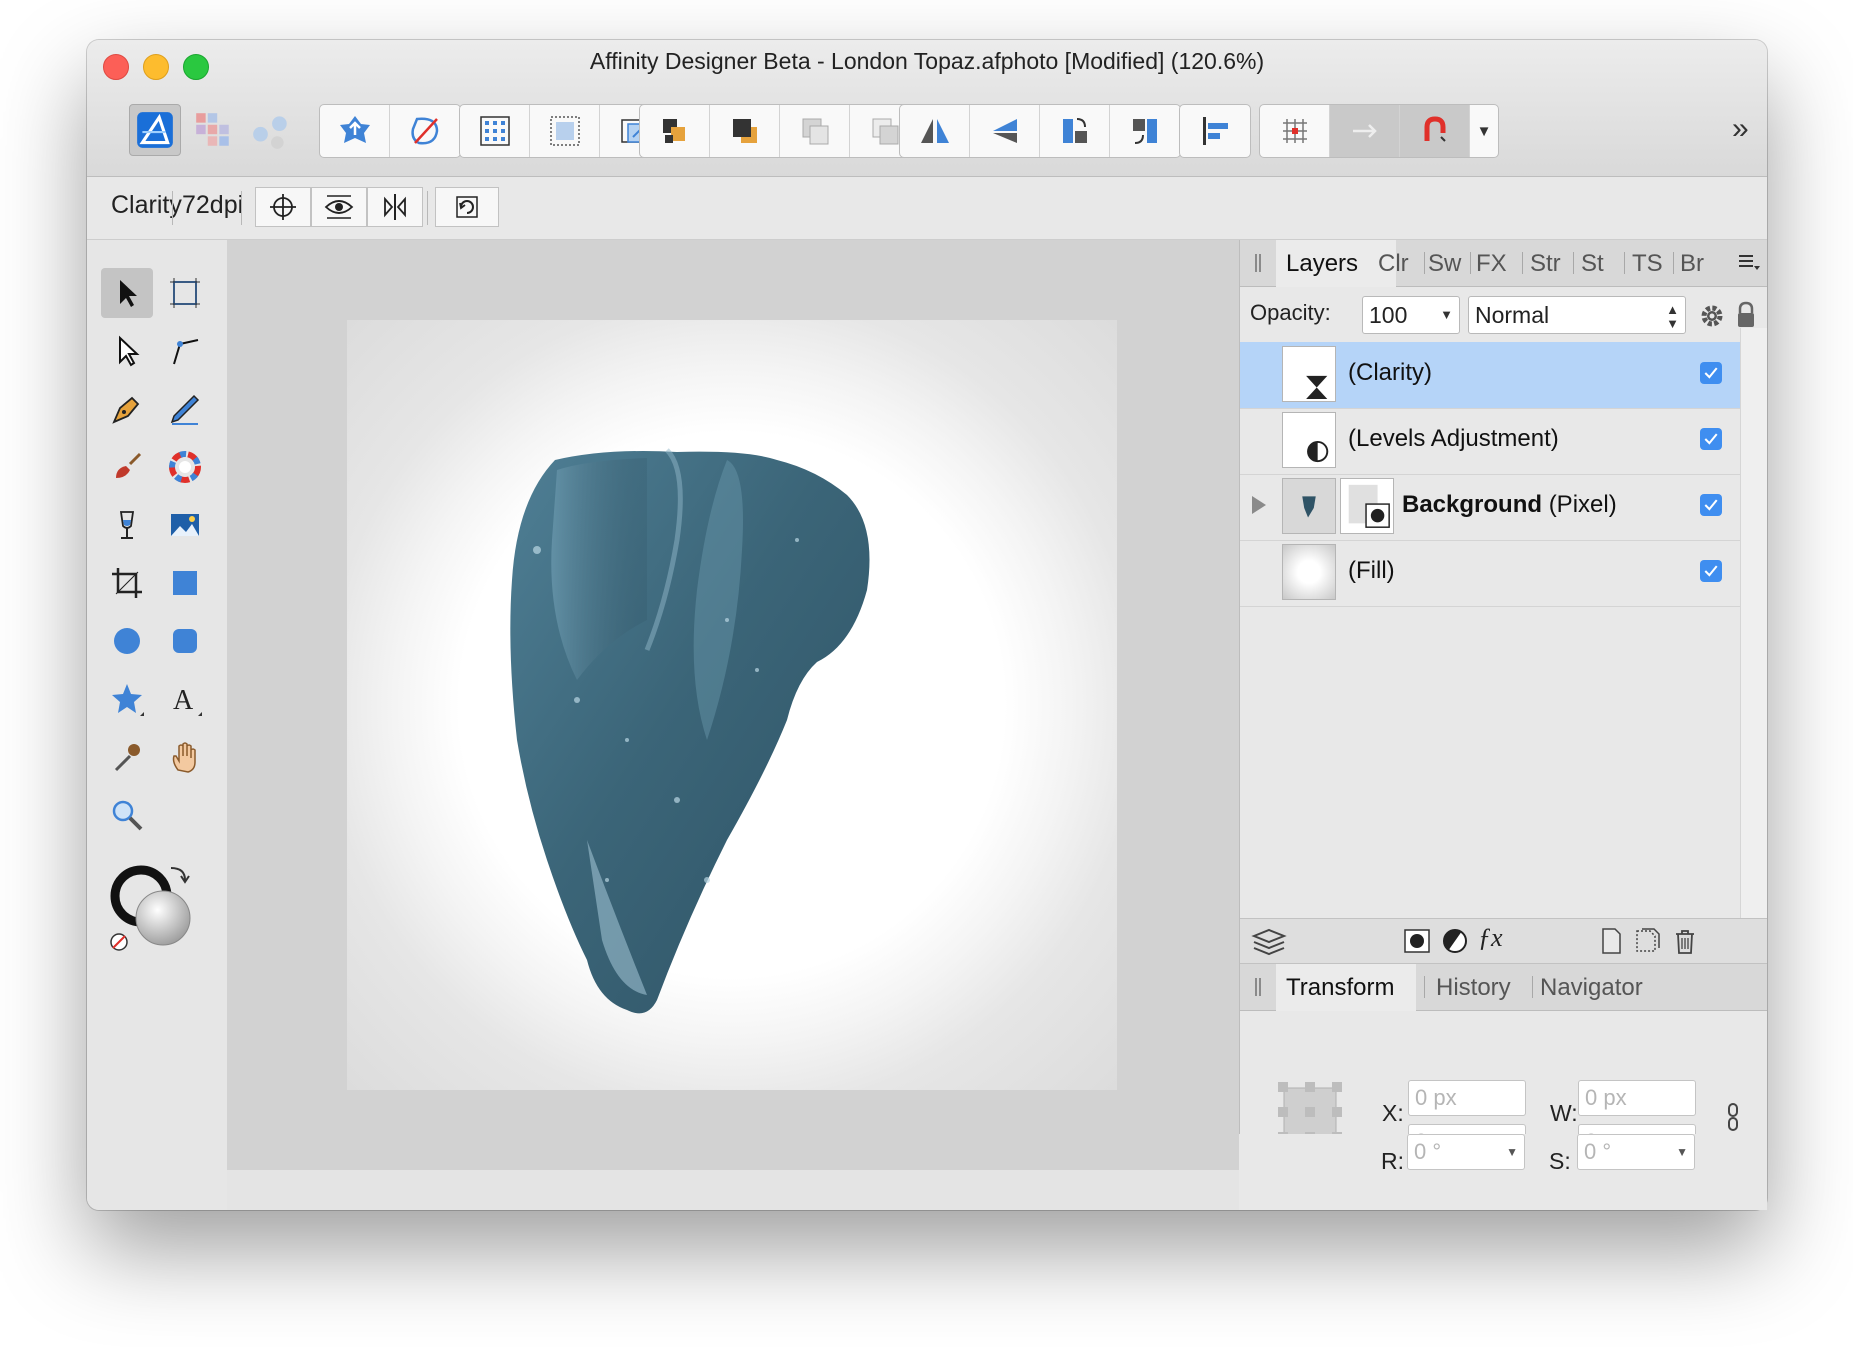 The height and width of the screenshot is (1347, 1853). I want to click on star-tool-icon, so click(128, 700).